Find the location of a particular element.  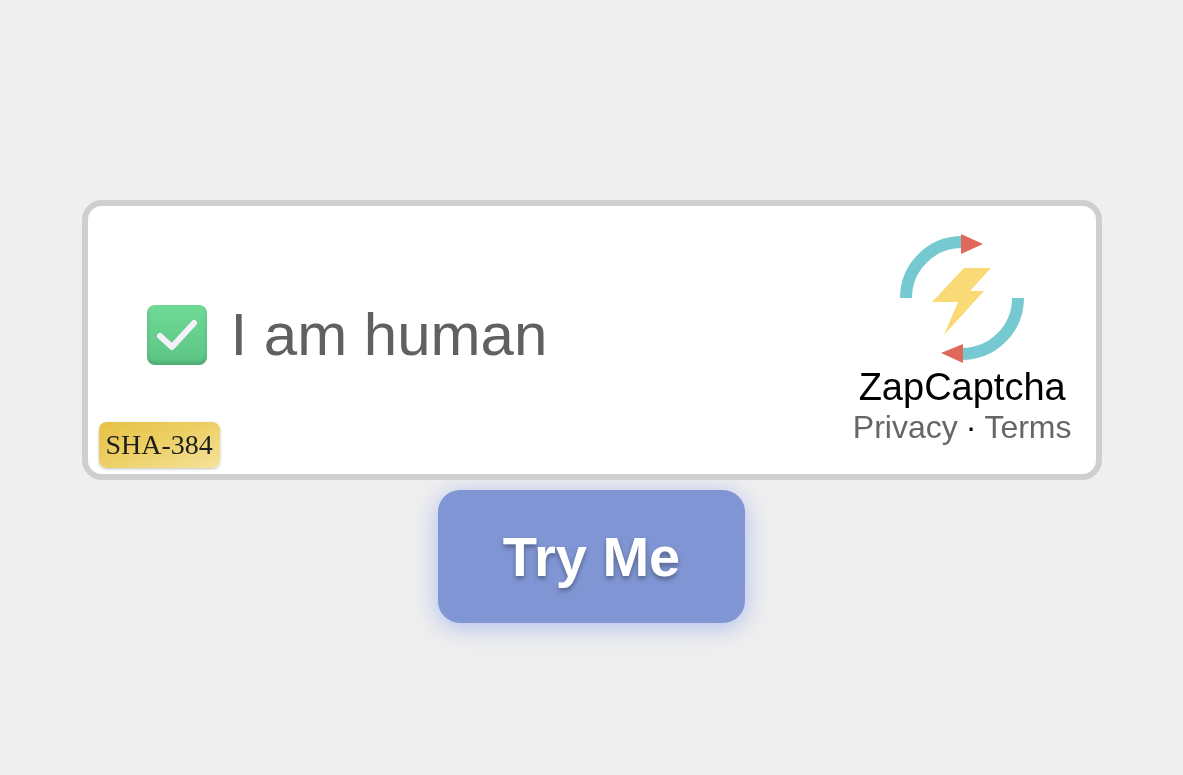

terms-link: Terms is located at coordinates (1028, 428).